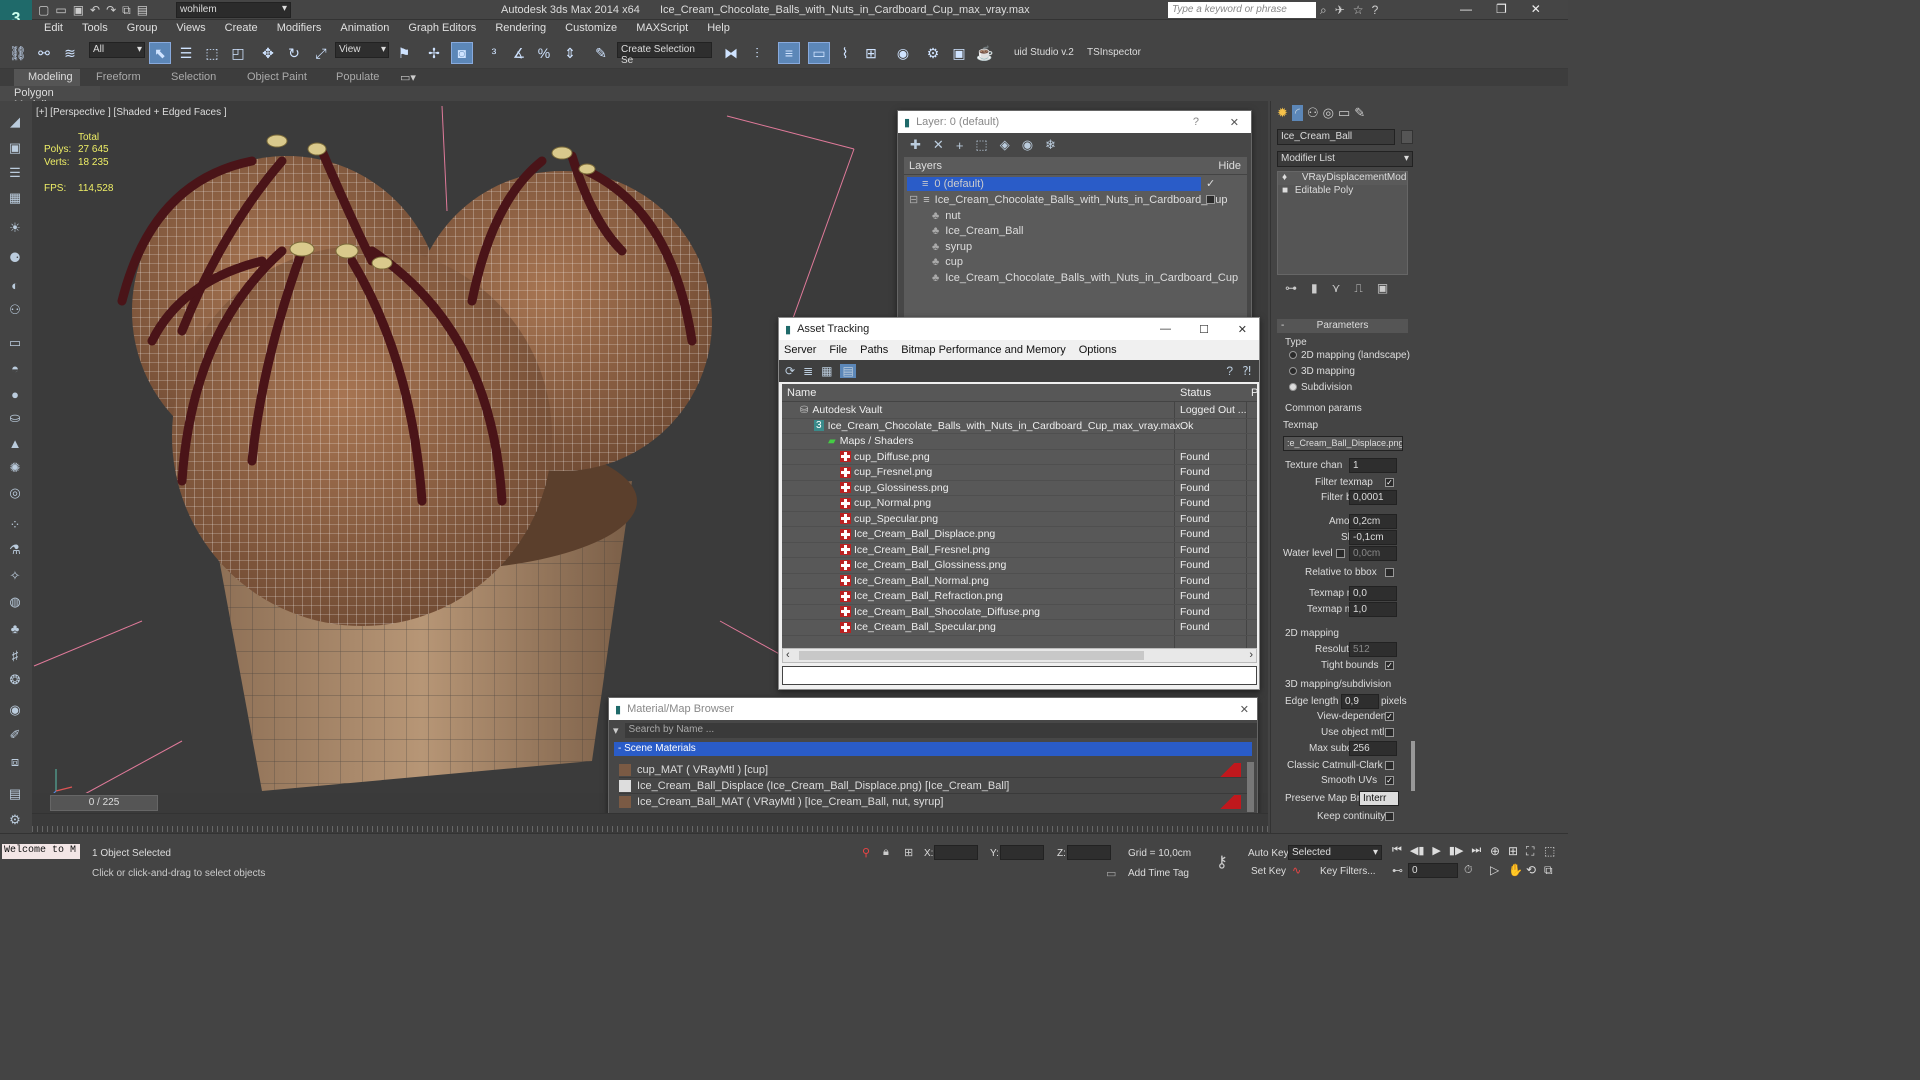  Describe the element at coordinates (1165, 329) in the screenshot. I see `minimize-icon: —` at that location.